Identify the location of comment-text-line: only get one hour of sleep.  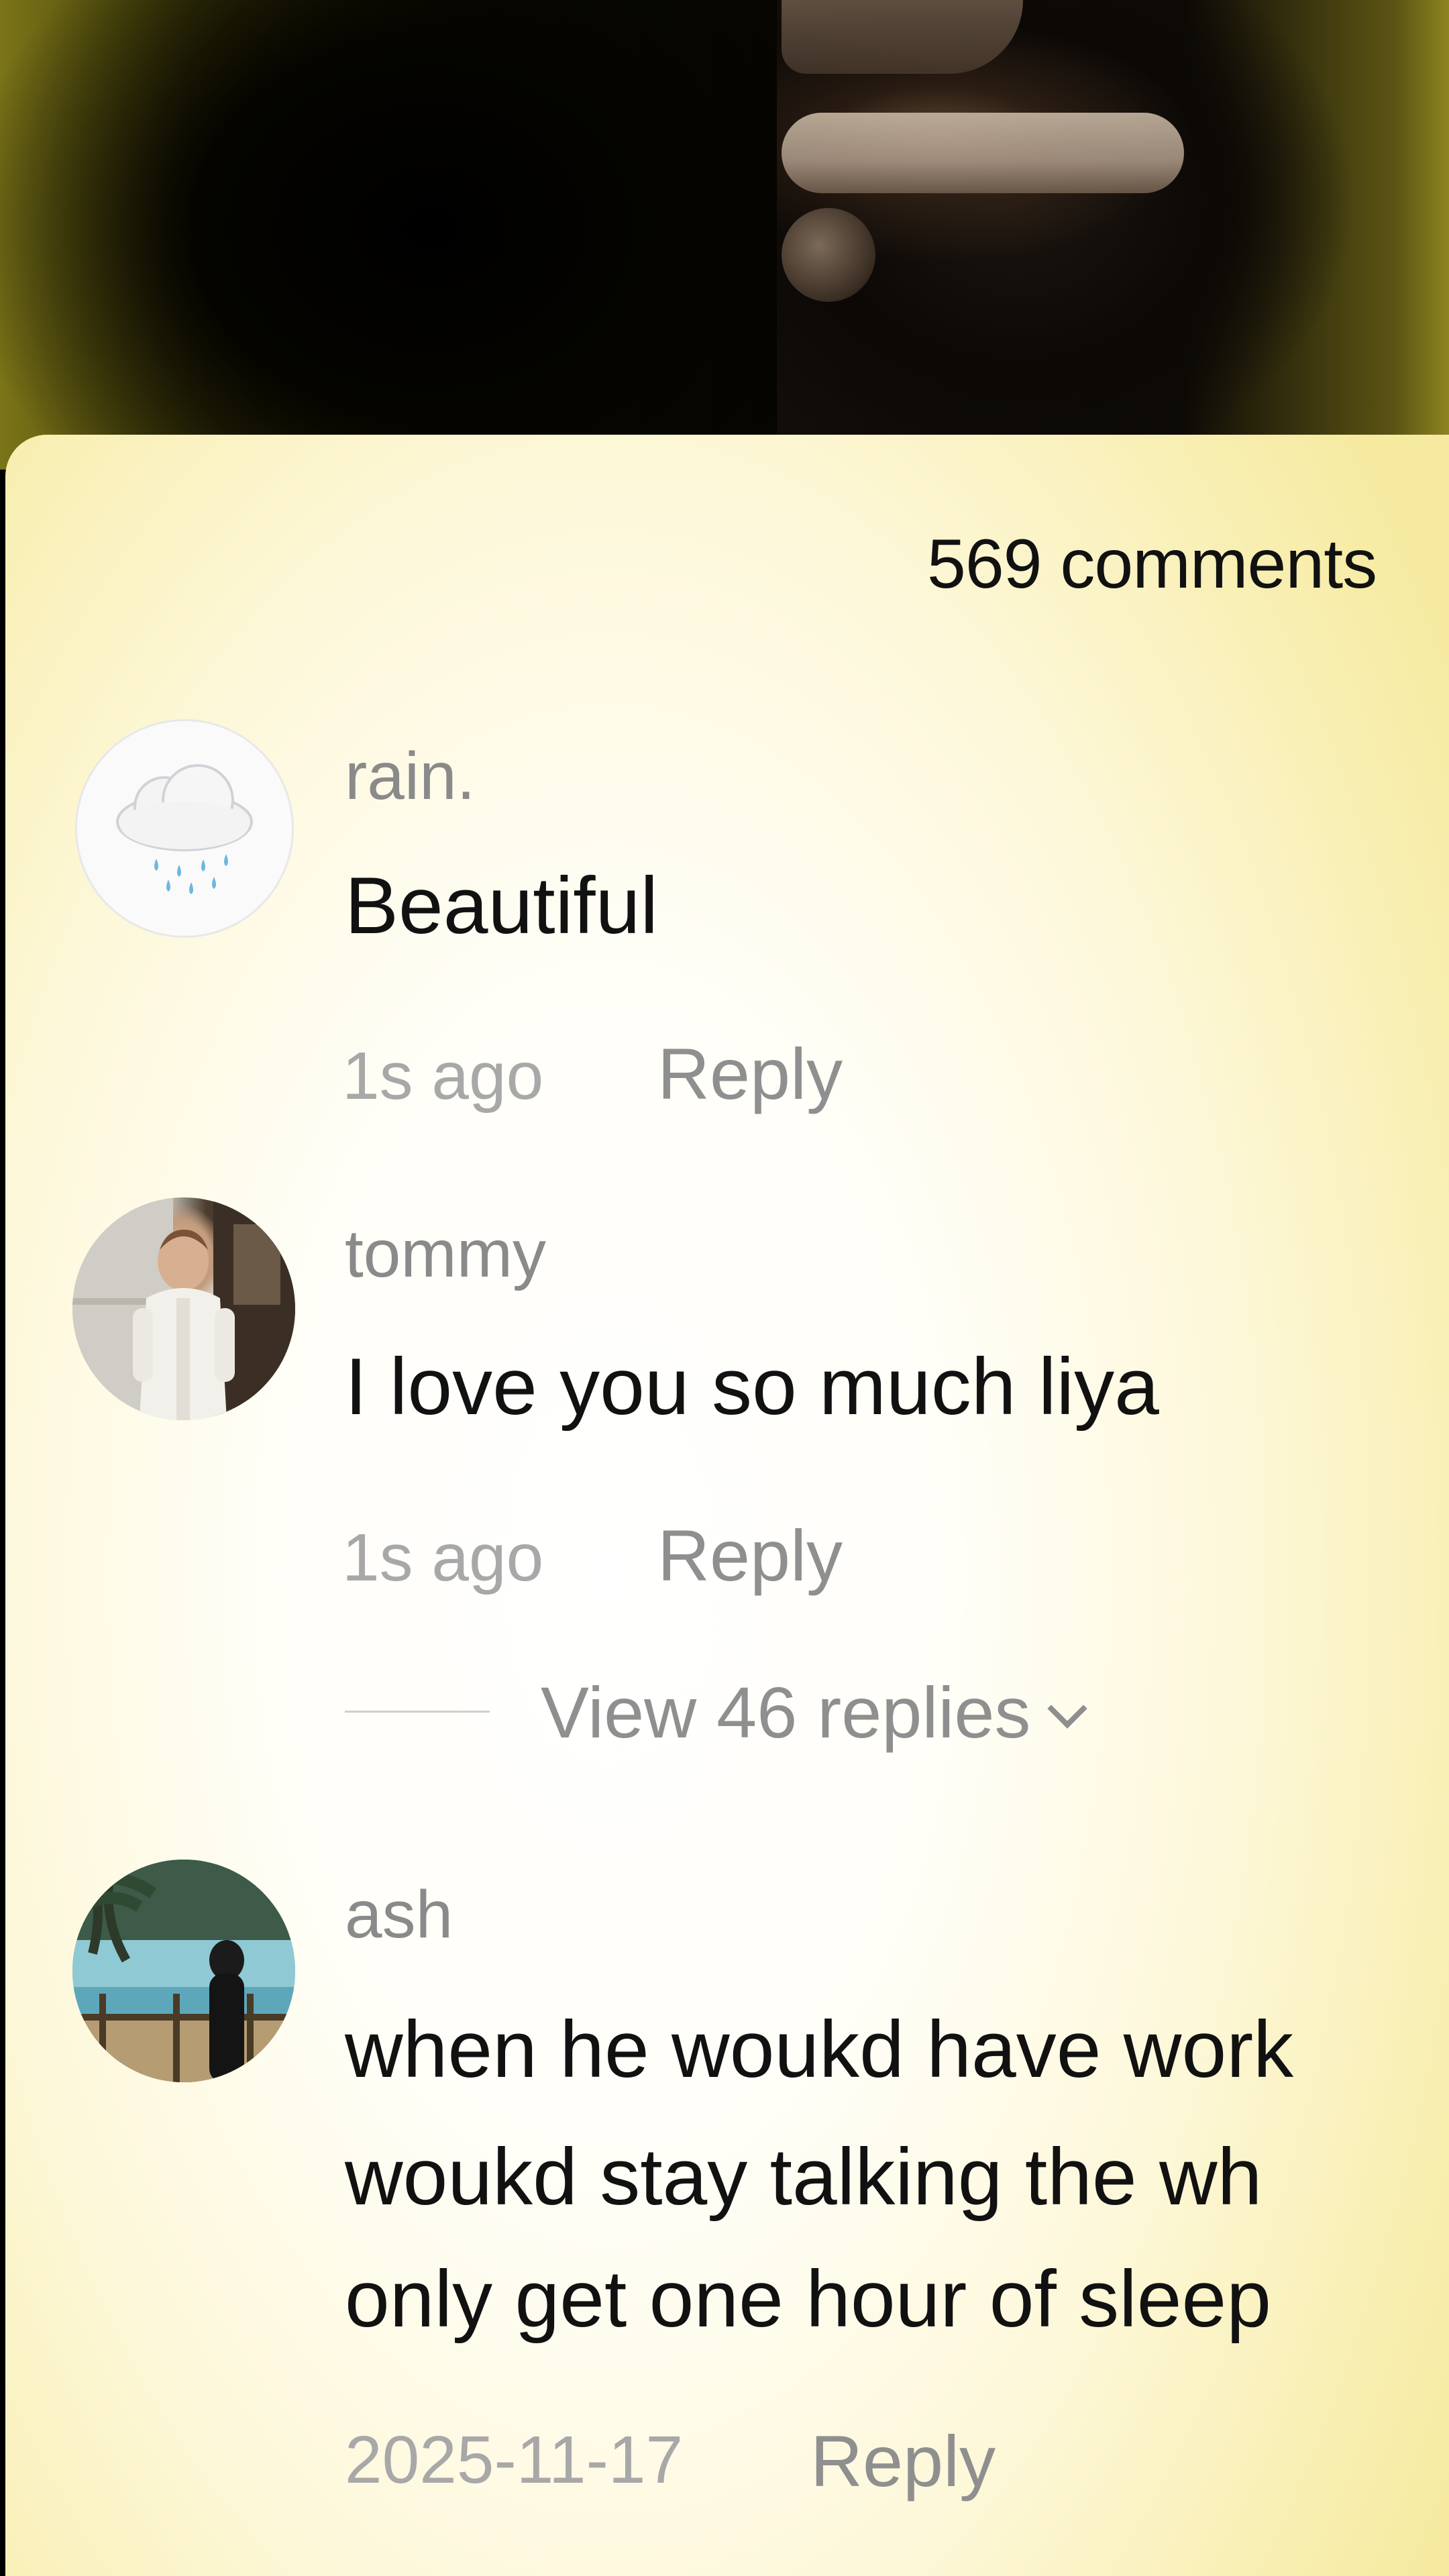
(808, 2299).